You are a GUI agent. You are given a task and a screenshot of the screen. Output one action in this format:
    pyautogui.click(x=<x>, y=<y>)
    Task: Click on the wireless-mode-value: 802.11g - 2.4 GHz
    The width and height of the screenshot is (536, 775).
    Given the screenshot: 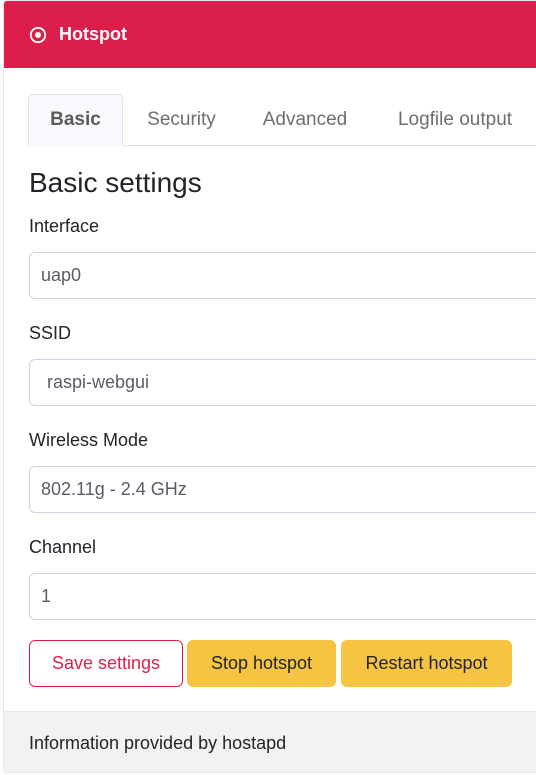 What is the action you would take?
    pyautogui.click(x=114, y=489)
    